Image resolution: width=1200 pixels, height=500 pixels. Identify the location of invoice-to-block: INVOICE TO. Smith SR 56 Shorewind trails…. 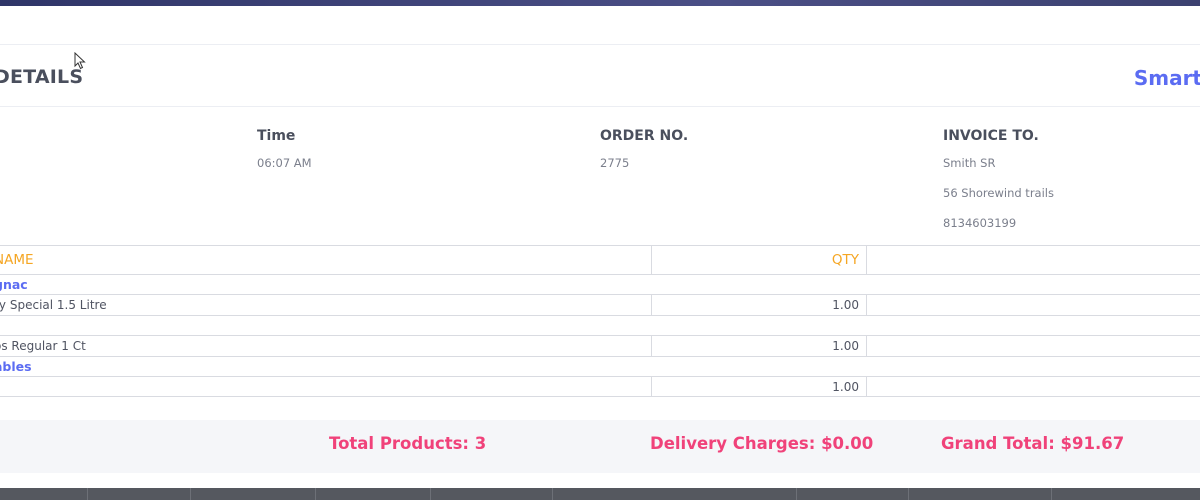
(998, 183).